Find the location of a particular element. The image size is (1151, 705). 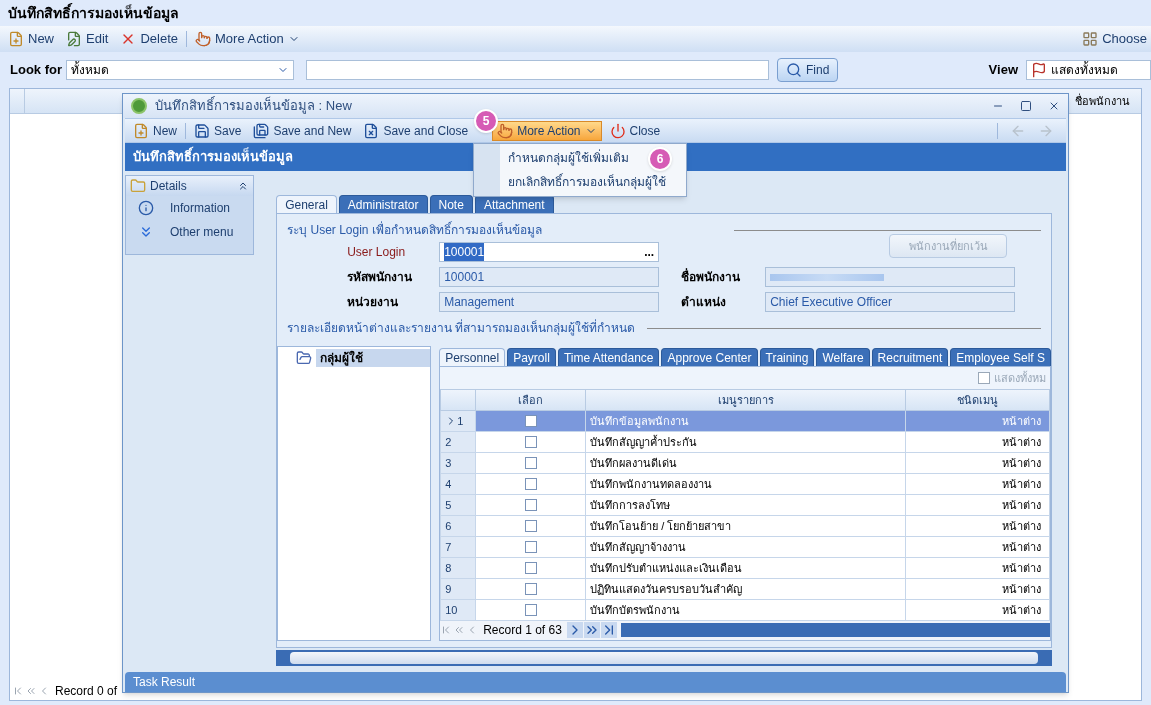

input-field: Chief Executive Officer is located at coordinates (890, 302).